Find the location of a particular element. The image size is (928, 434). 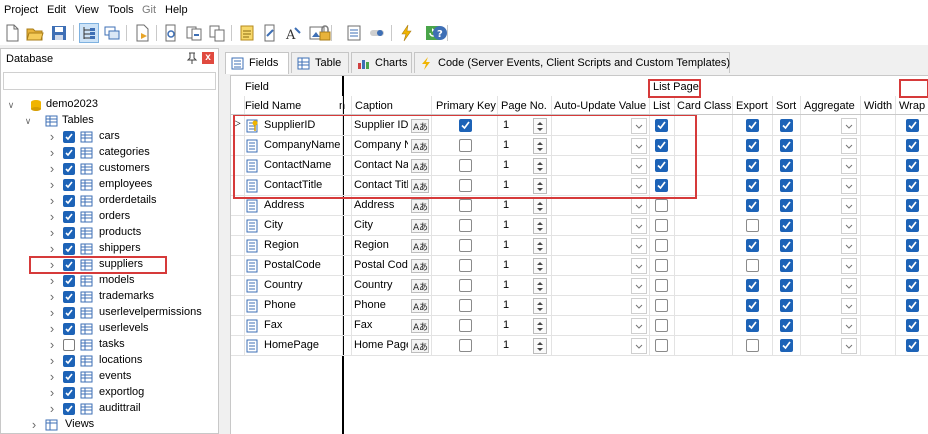

tab-table: Table is located at coordinates (320, 62).